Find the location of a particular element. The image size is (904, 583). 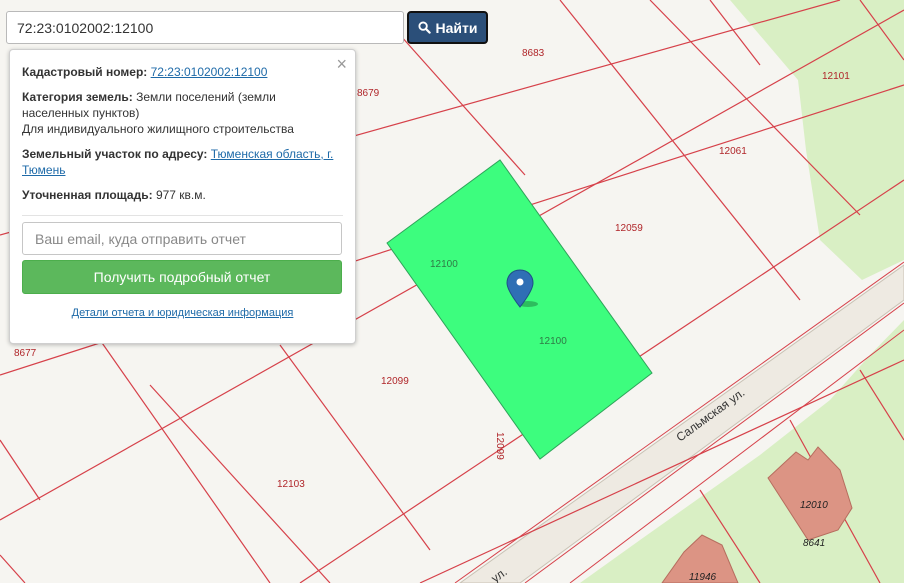

land-category-label: Категория земель: is located at coordinates (77, 97).